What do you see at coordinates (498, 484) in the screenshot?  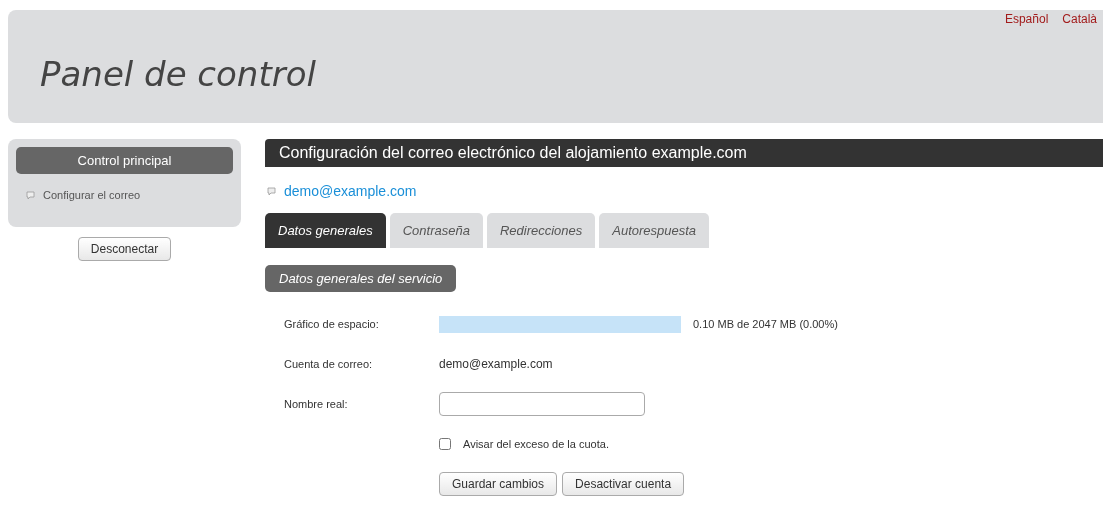 I see `action-button: Guardar cambios` at bounding box center [498, 484].